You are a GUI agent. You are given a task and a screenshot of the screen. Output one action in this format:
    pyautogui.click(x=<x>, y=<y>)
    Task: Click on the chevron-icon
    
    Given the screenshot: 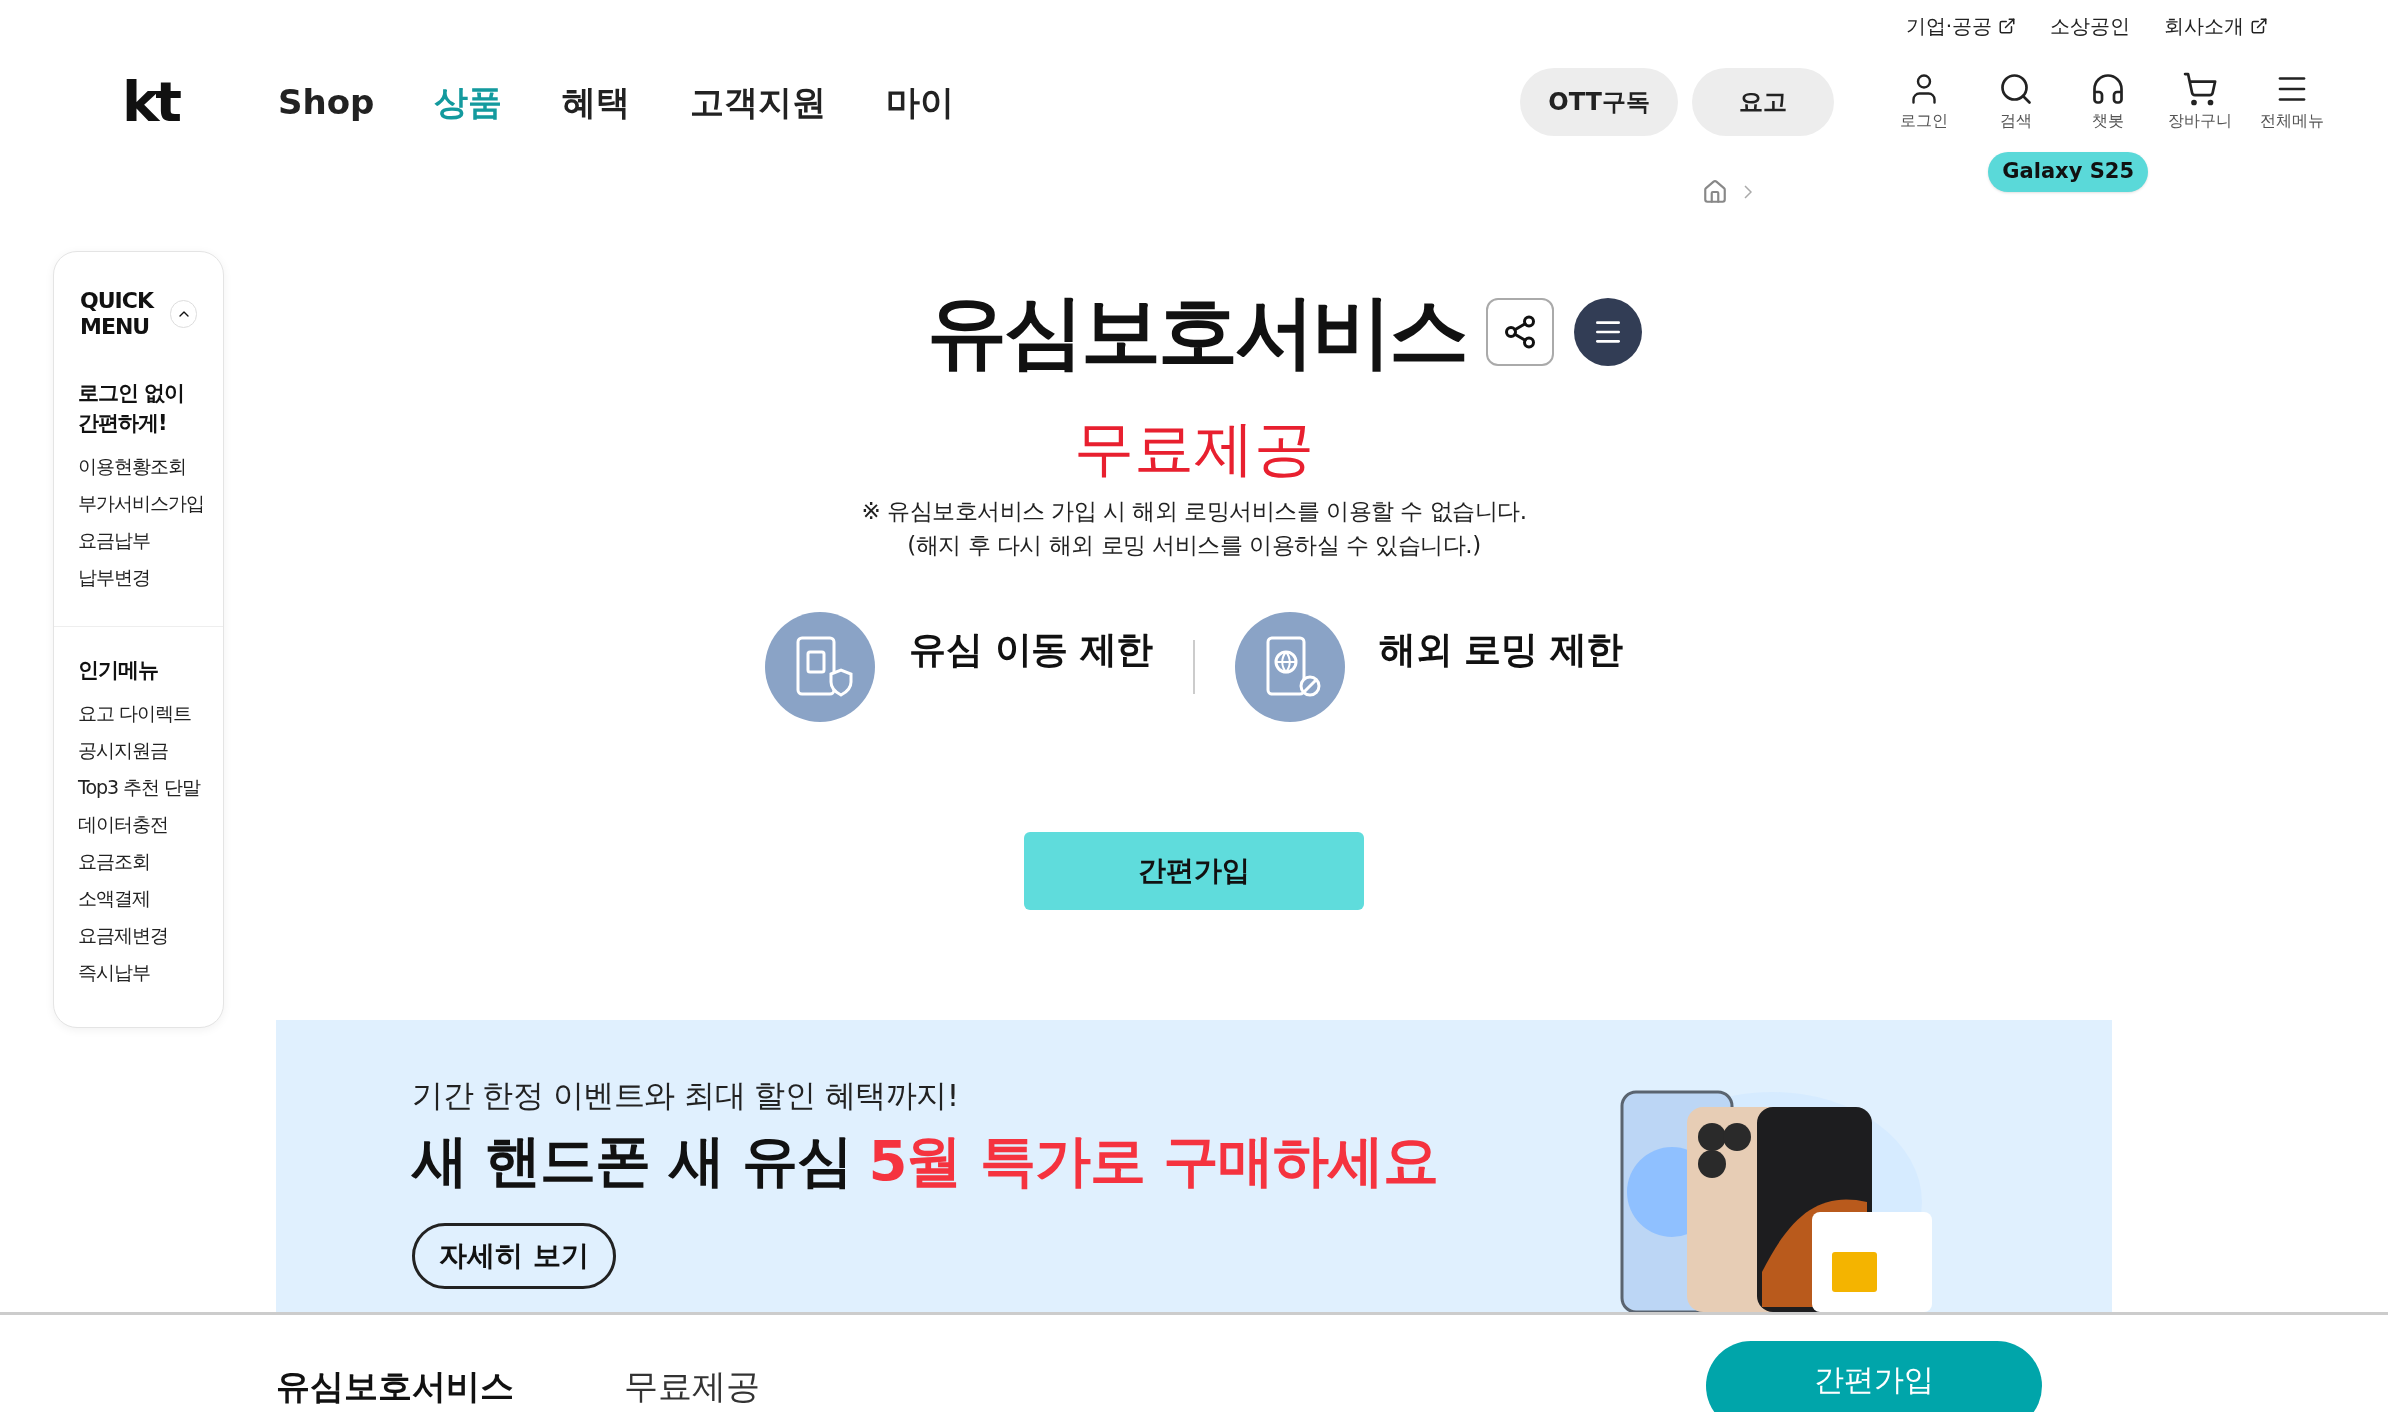 What is the action you would take?
    pyautogui.click(x=1748, y=192)
    